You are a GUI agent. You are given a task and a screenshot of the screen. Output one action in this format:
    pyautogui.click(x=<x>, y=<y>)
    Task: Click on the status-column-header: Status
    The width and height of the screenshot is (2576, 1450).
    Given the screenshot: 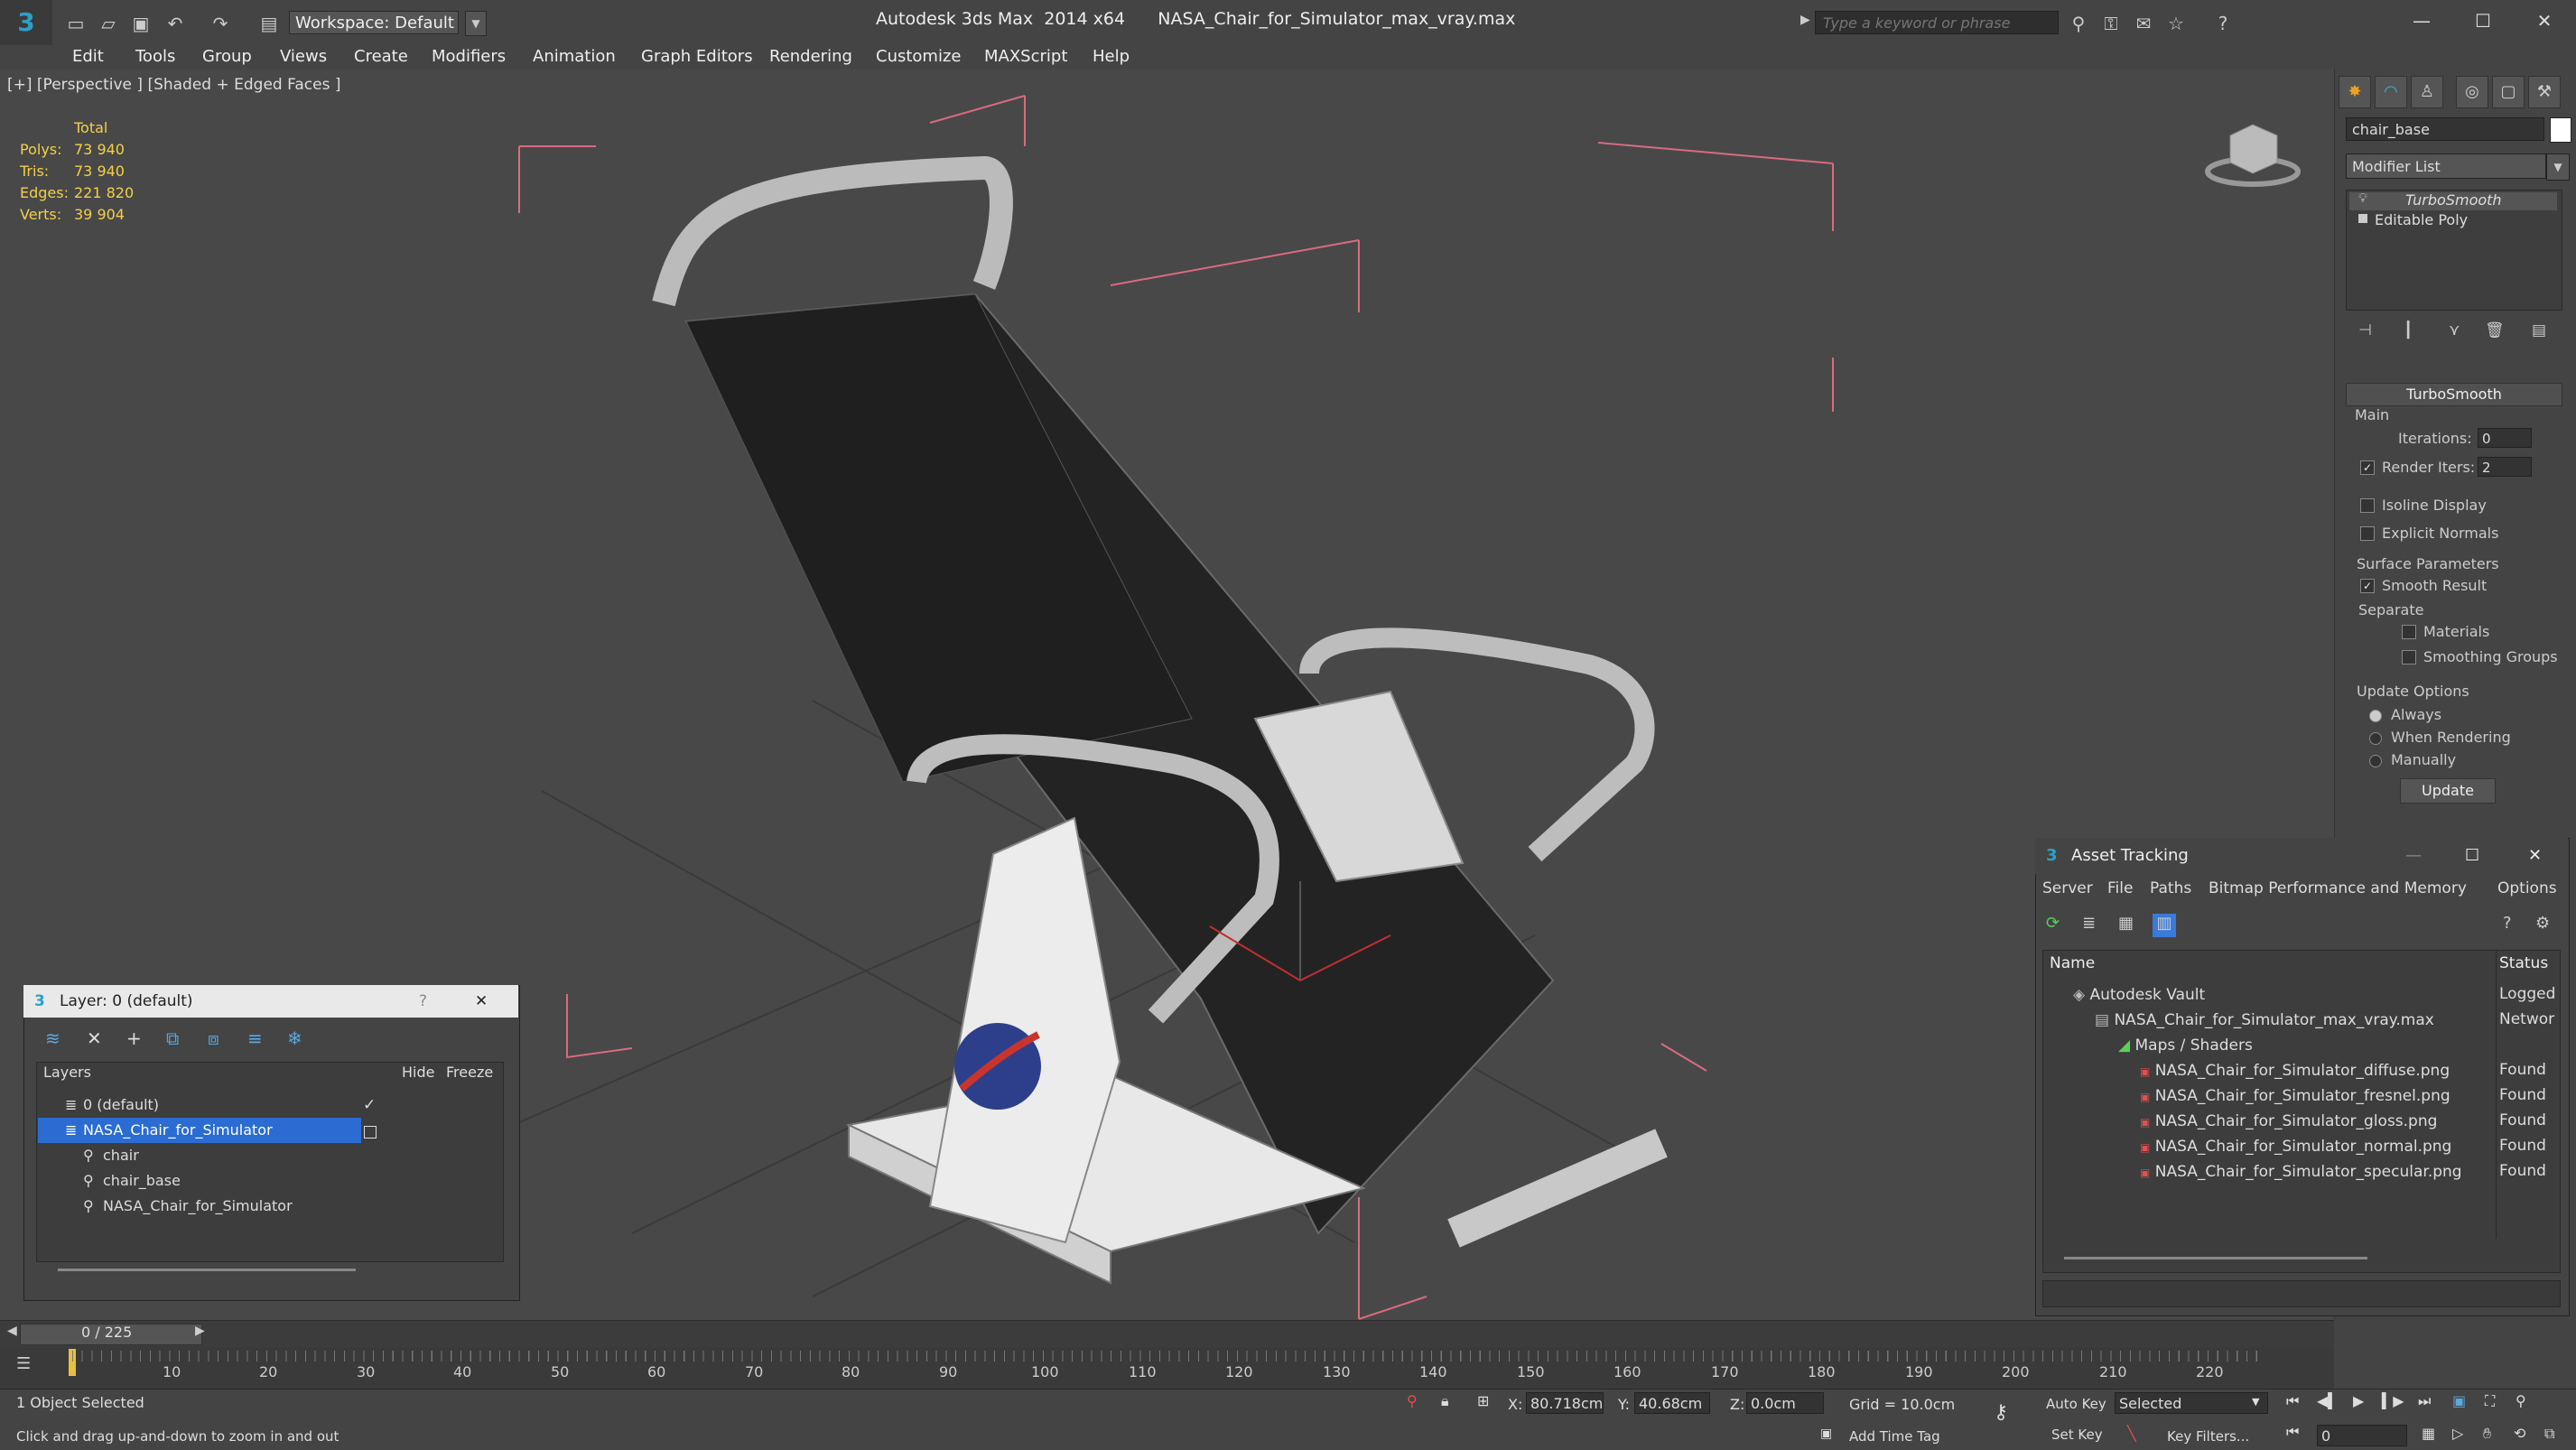 What is the action you would take?
    pyautogui.click(x=2523, y=963)
    